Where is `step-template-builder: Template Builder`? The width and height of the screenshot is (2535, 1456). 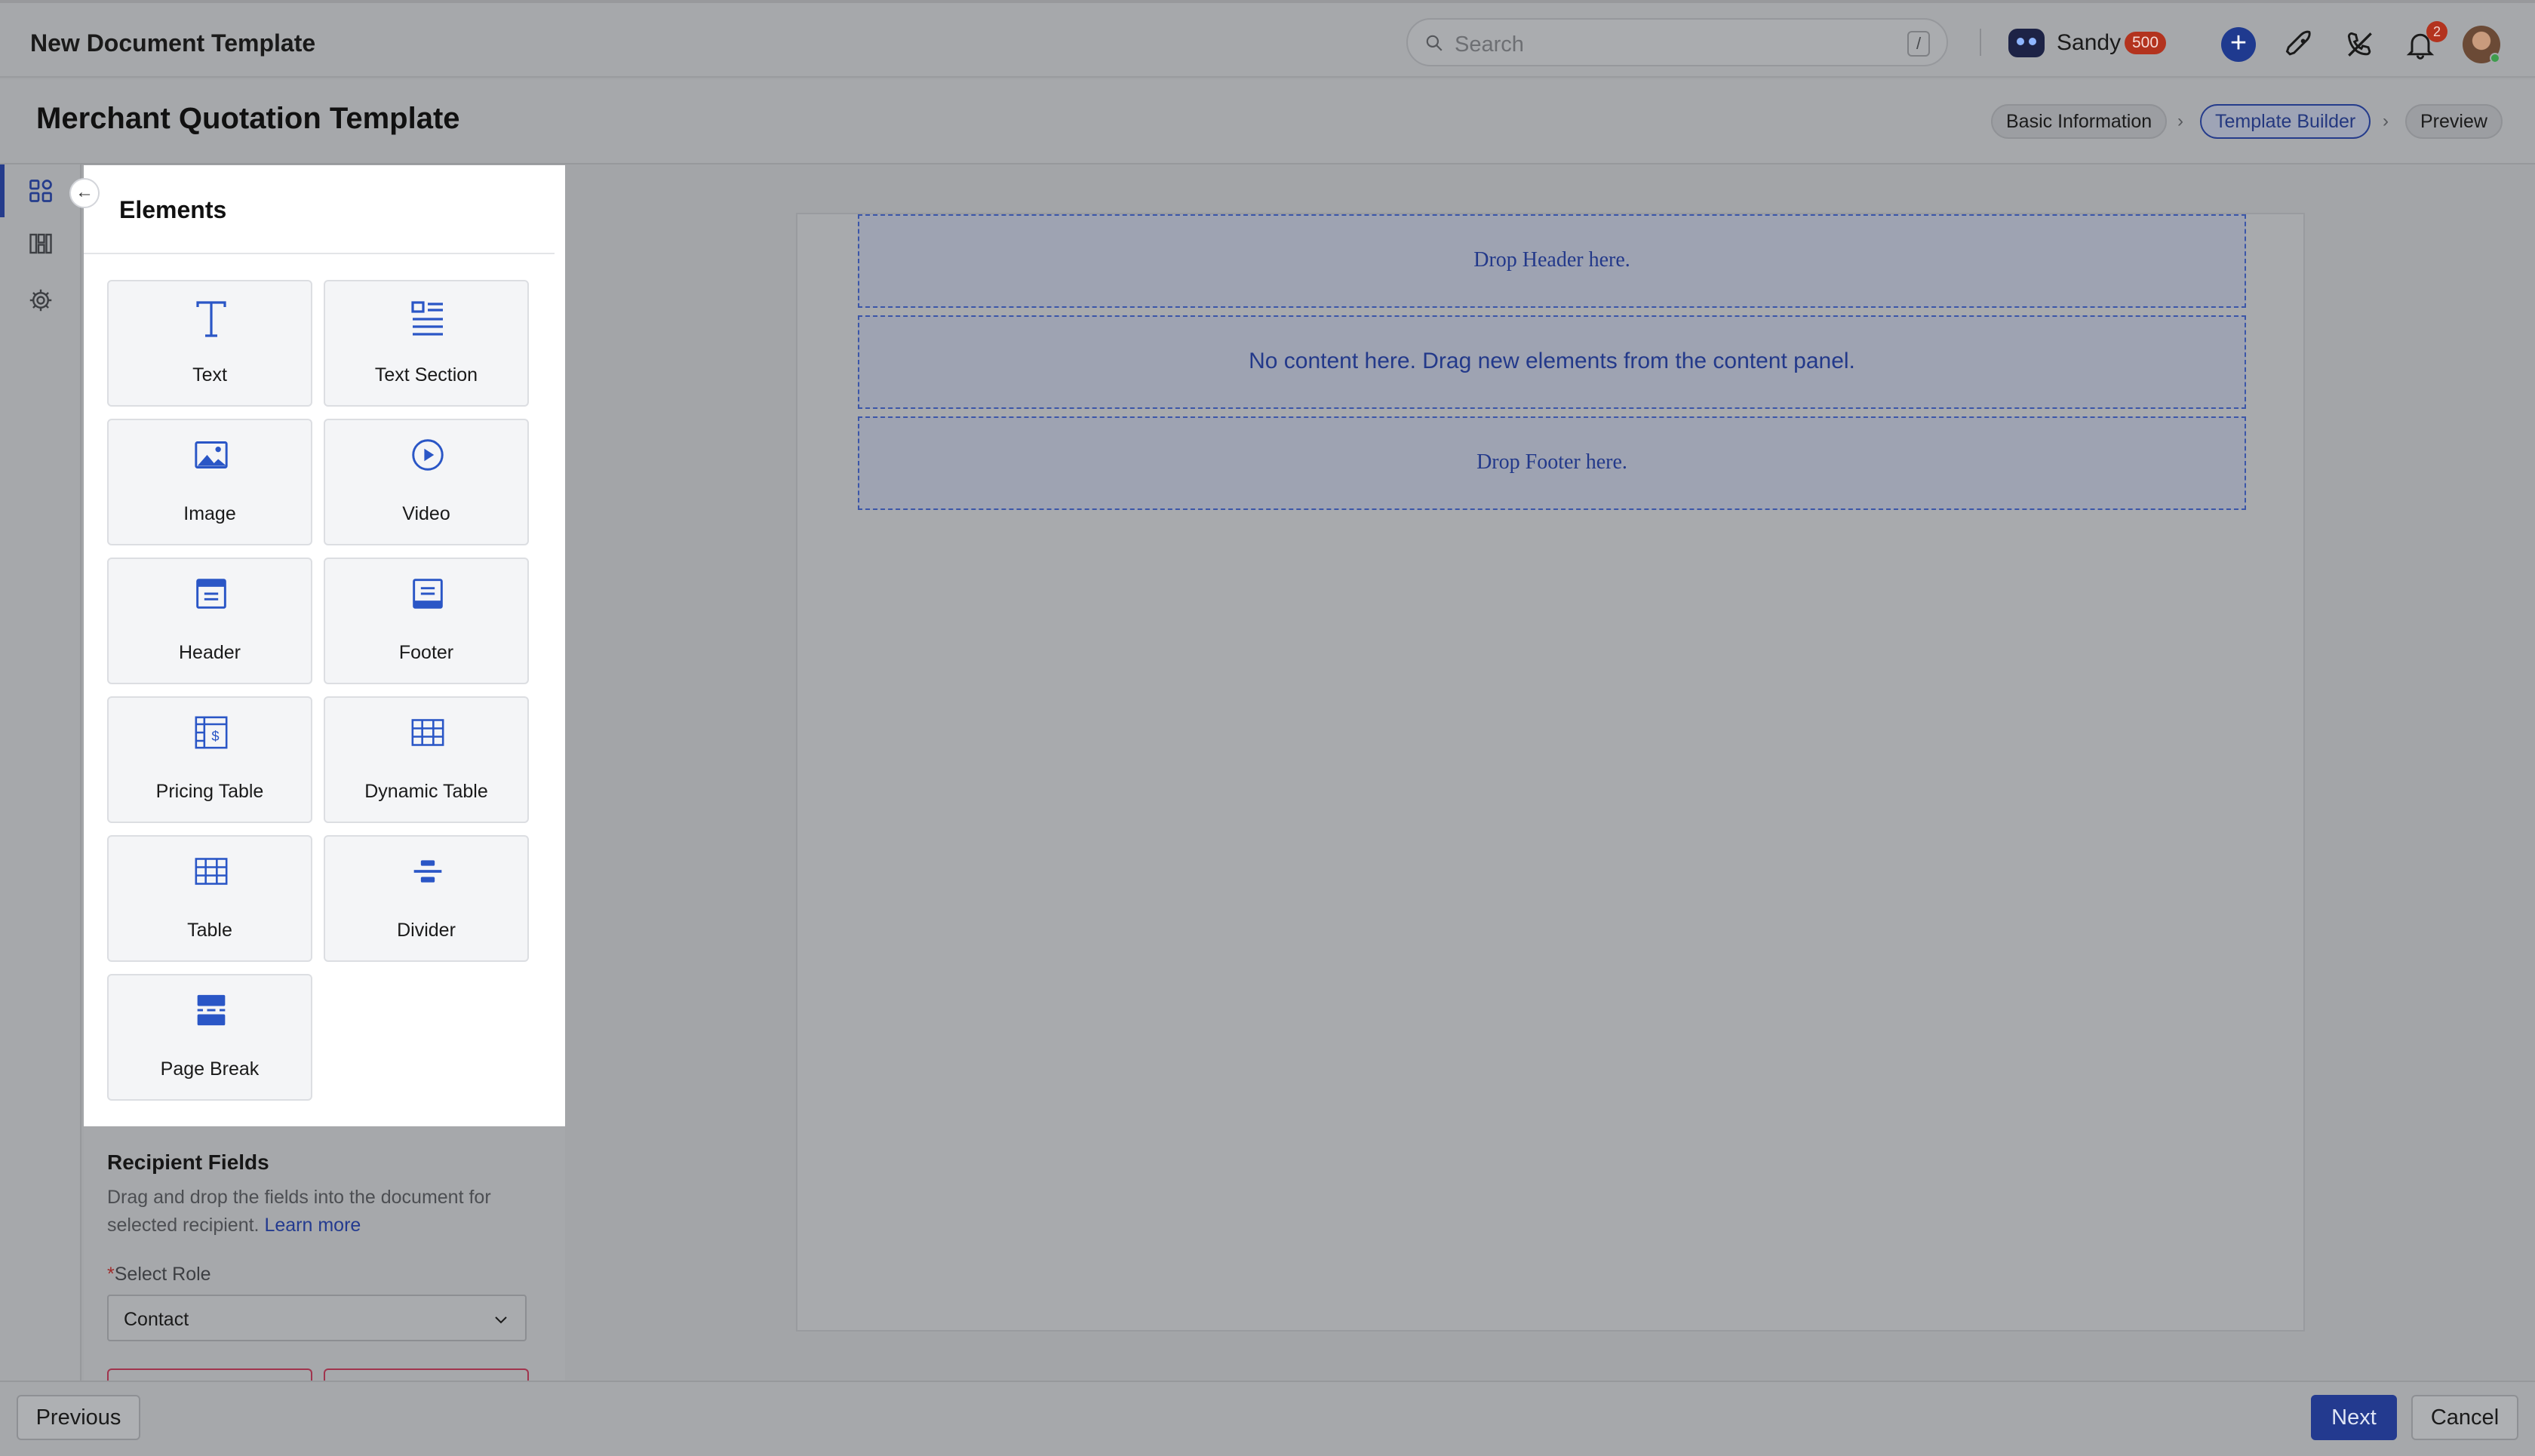
step-template-builder: Template Builder is located at coordinates (2285, 122).